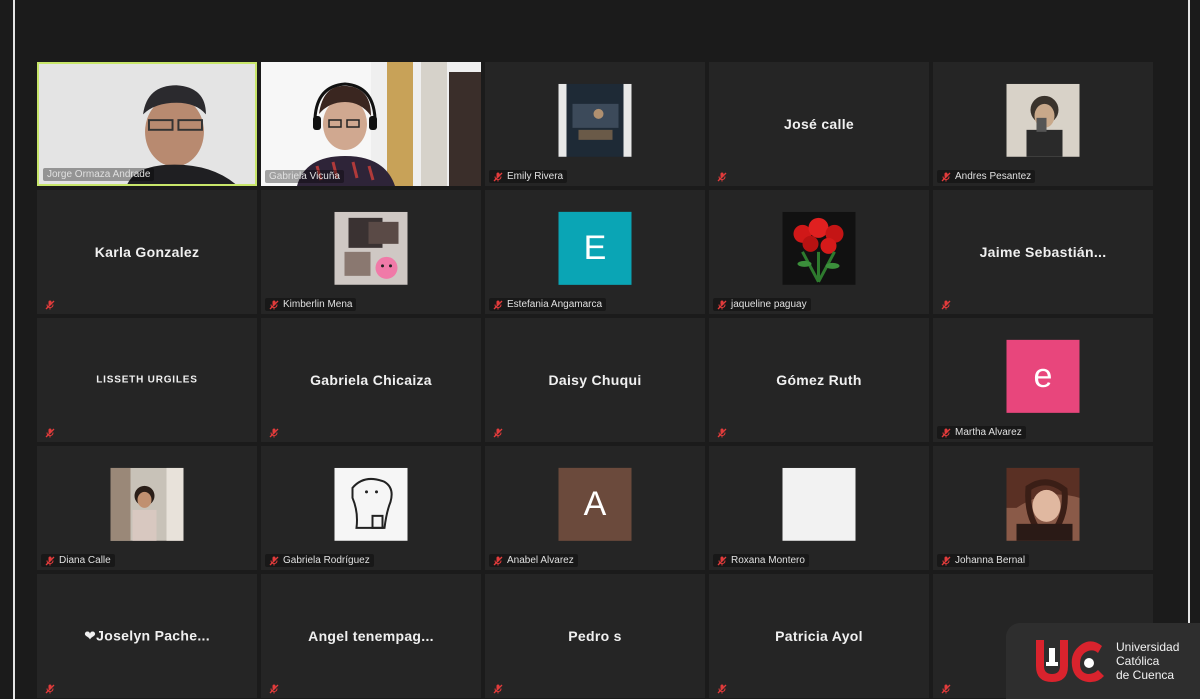 The width and height of the screenshot is (1200, 699). I want to click on participant-tile-jorge-ormaza-andrade: Jorge Ormaza Andrade, so click(147, 124).